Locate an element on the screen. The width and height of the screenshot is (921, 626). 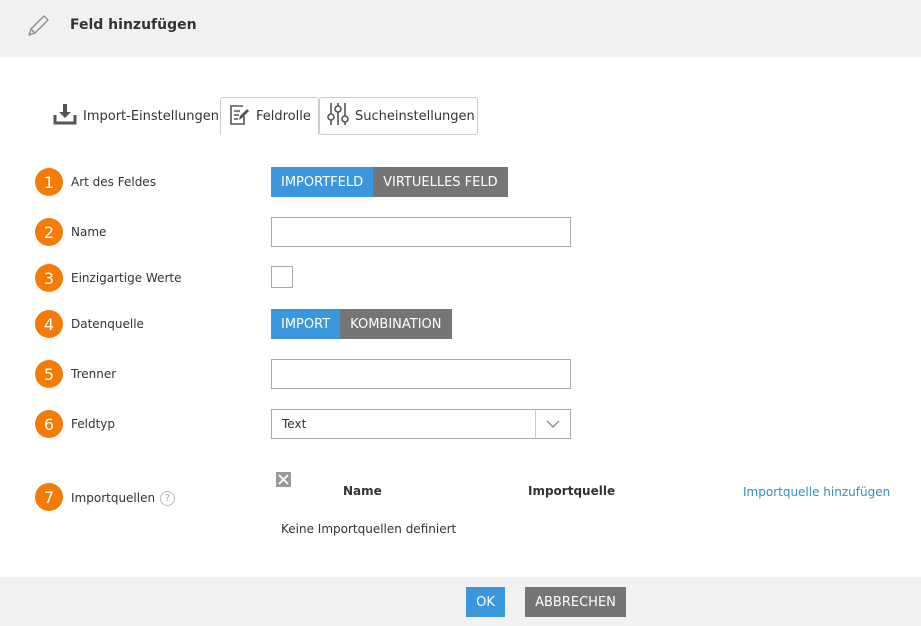
field-kind-label: Feldtyp is located at coordinates (93, 424).